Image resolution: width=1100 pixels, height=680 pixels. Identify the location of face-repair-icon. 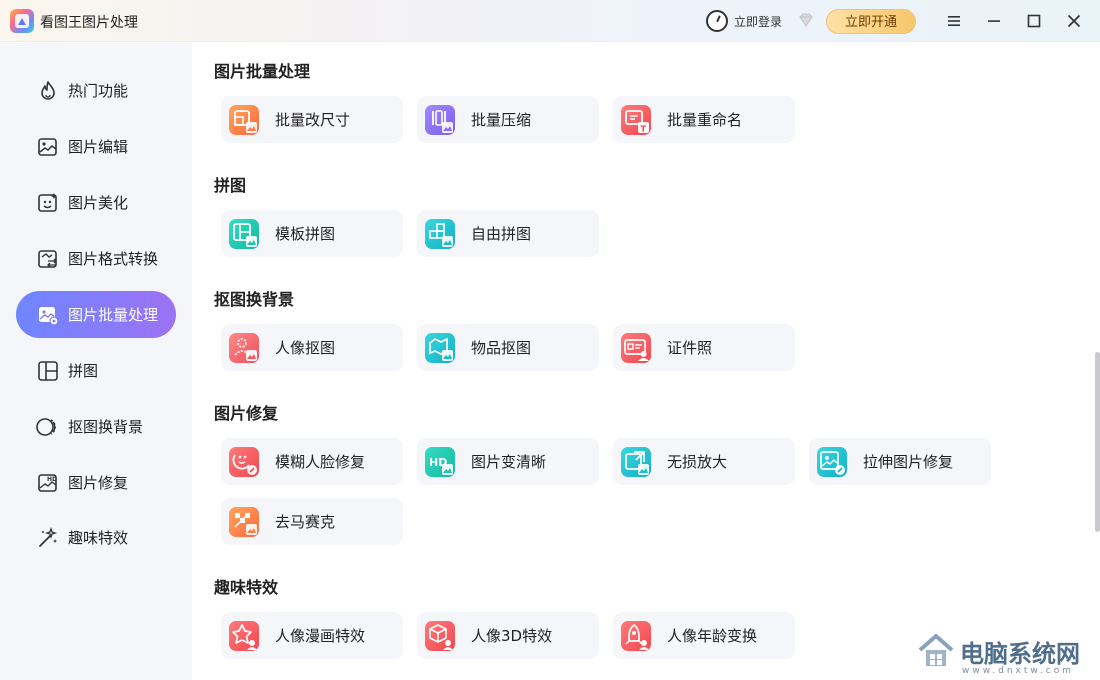
(244, 461).